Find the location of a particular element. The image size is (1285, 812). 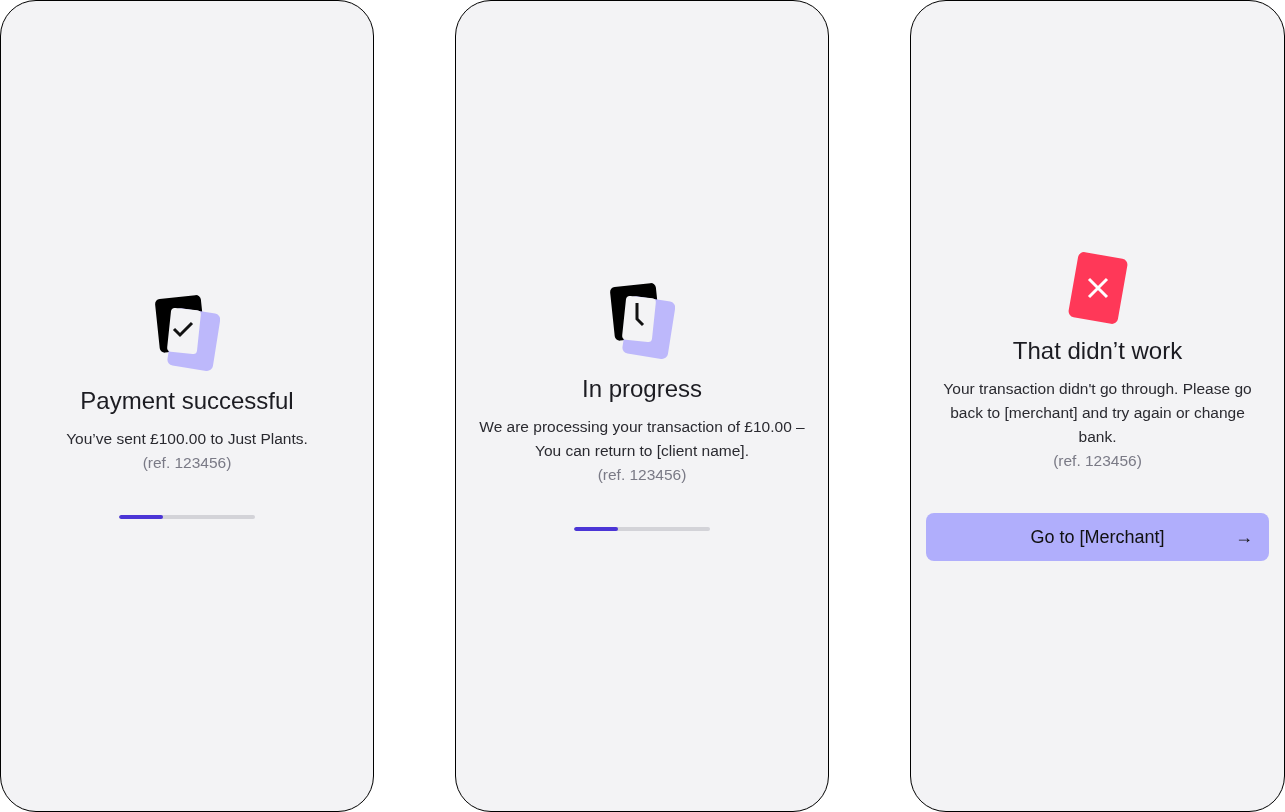

arrow-icon: → is located at coordinates (1244, 537).